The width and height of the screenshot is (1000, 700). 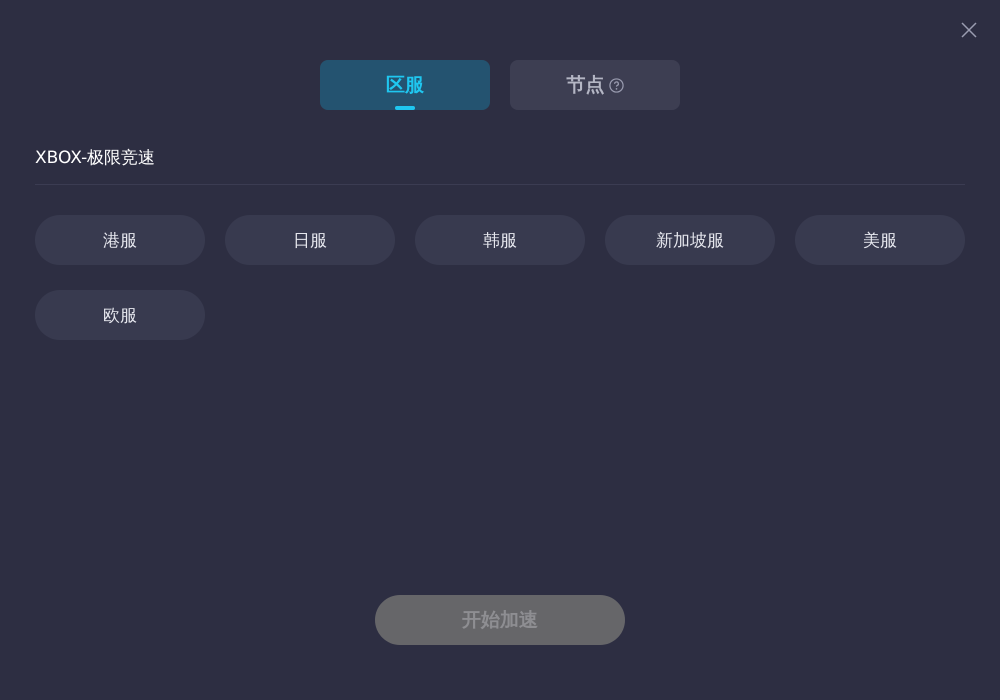 What do you see at coordinates (969, 30) in the screenshot?
I see `close-icon` at bounding box center [969, 30].